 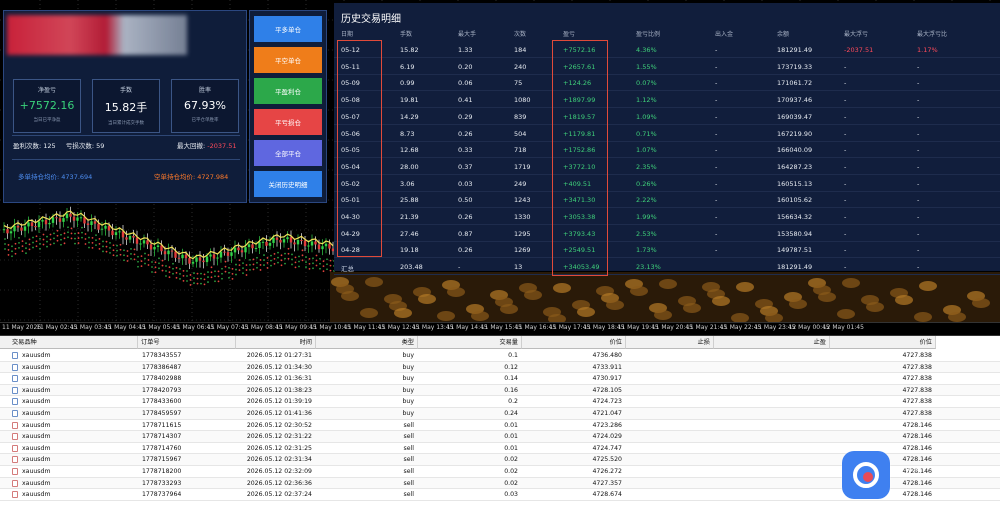 I want to click on win-label: 盈利次数:, so click(x=27, y=146).